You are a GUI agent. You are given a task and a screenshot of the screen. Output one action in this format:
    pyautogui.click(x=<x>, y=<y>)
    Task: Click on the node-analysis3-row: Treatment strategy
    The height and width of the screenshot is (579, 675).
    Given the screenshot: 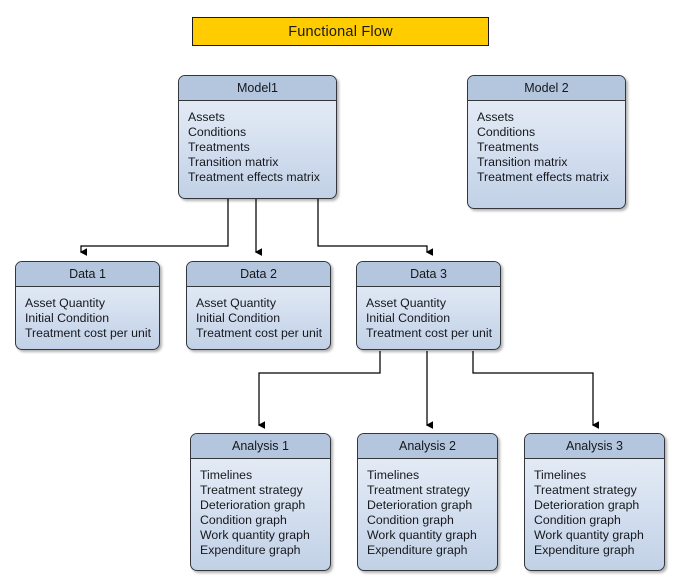 What is the action you would take?
    pyautogui.click(x=585, y=490)
    